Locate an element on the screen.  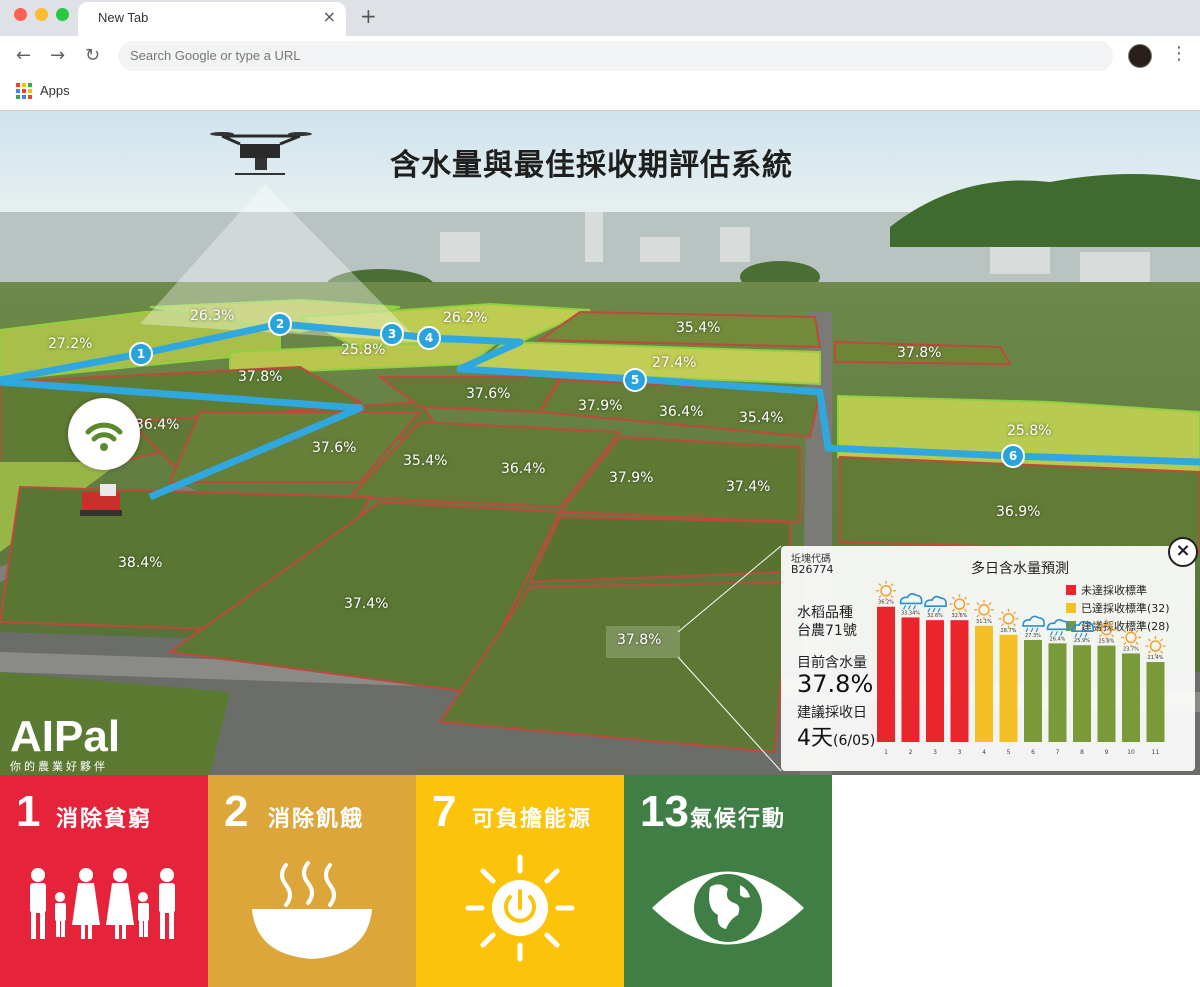
waypoint-marker: 3 is located at coordinates (392, 334).